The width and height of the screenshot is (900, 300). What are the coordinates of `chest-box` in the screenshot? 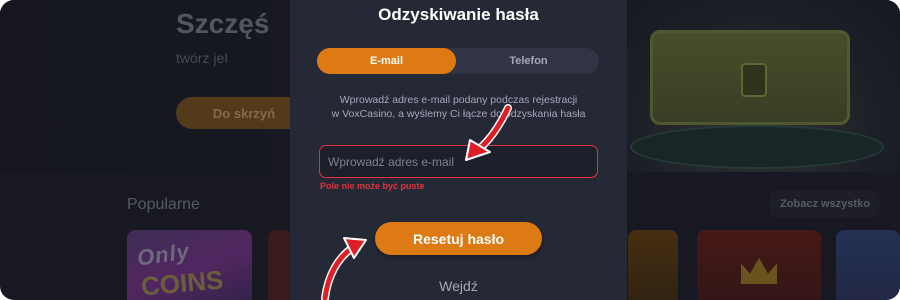 It's located at (750, 77).